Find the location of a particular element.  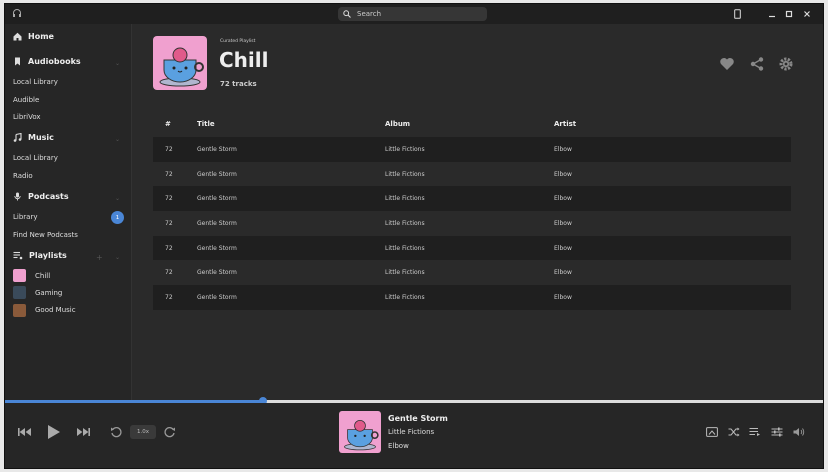

play-button is located at coordinates (54, 432).